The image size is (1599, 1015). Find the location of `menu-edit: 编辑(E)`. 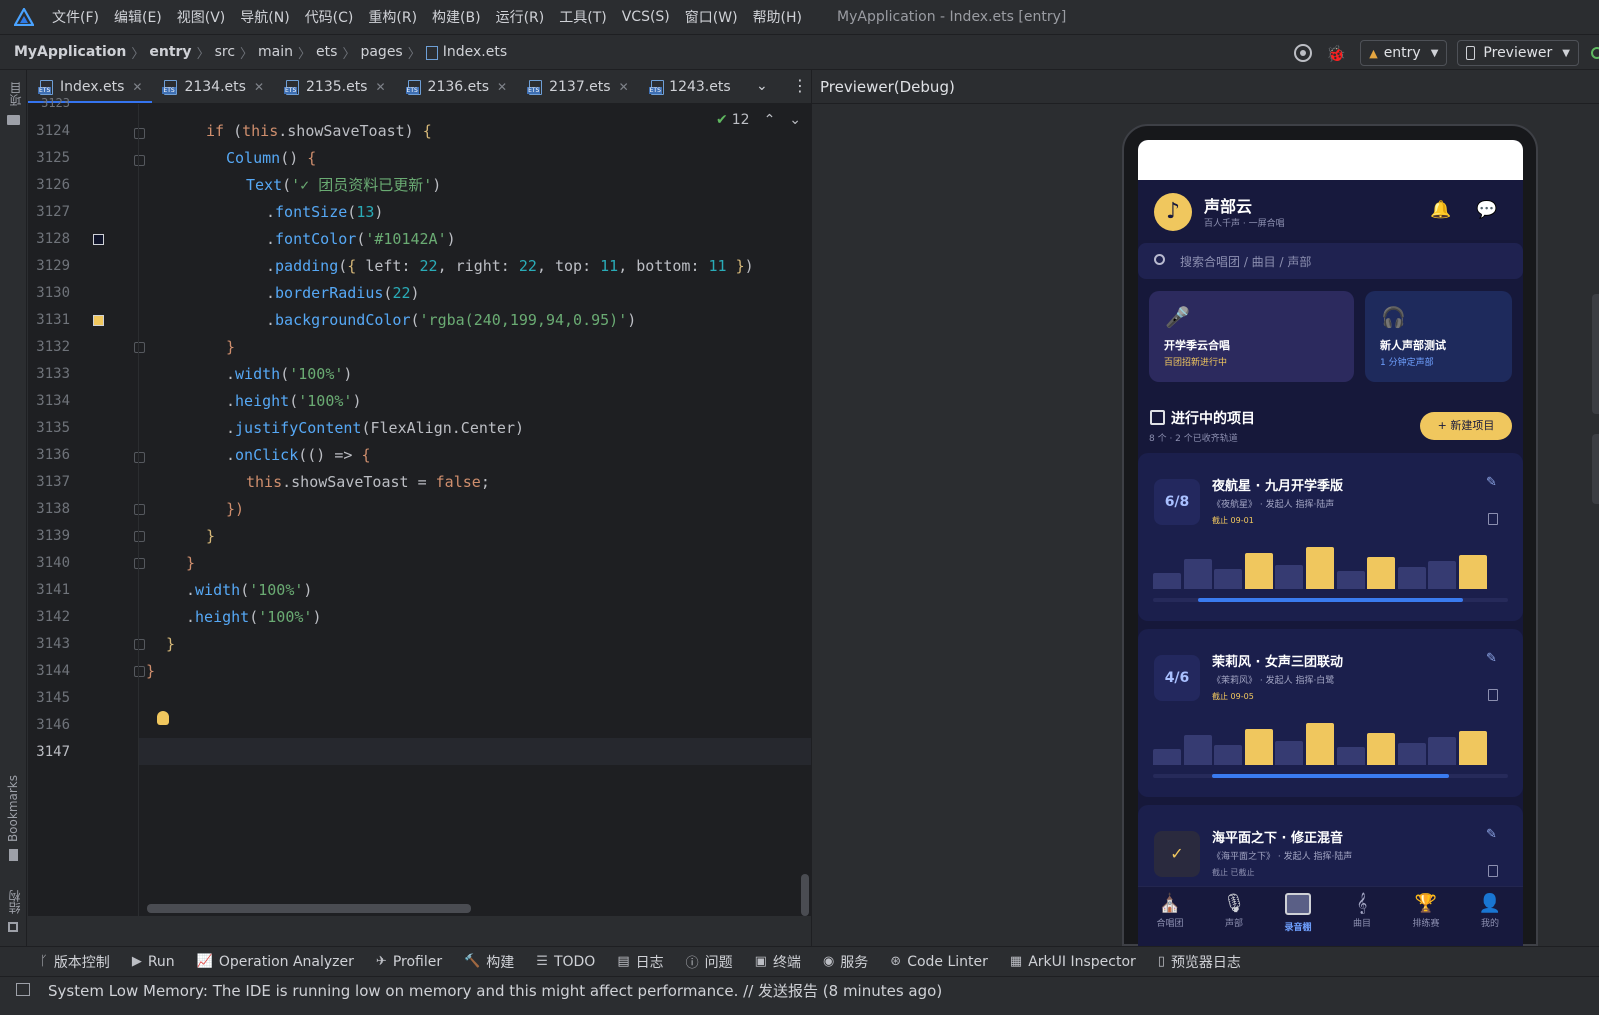

menu-edit: 编辑(E) is located at coordinates (138, 17).